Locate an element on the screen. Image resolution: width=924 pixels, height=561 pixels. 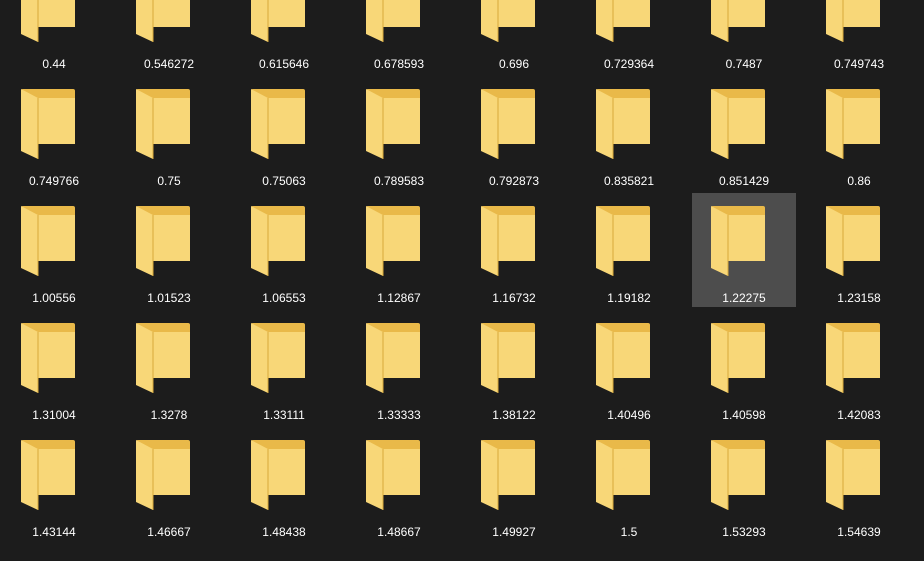
folder-item: 0.75 is located at coordinates (169, 133).